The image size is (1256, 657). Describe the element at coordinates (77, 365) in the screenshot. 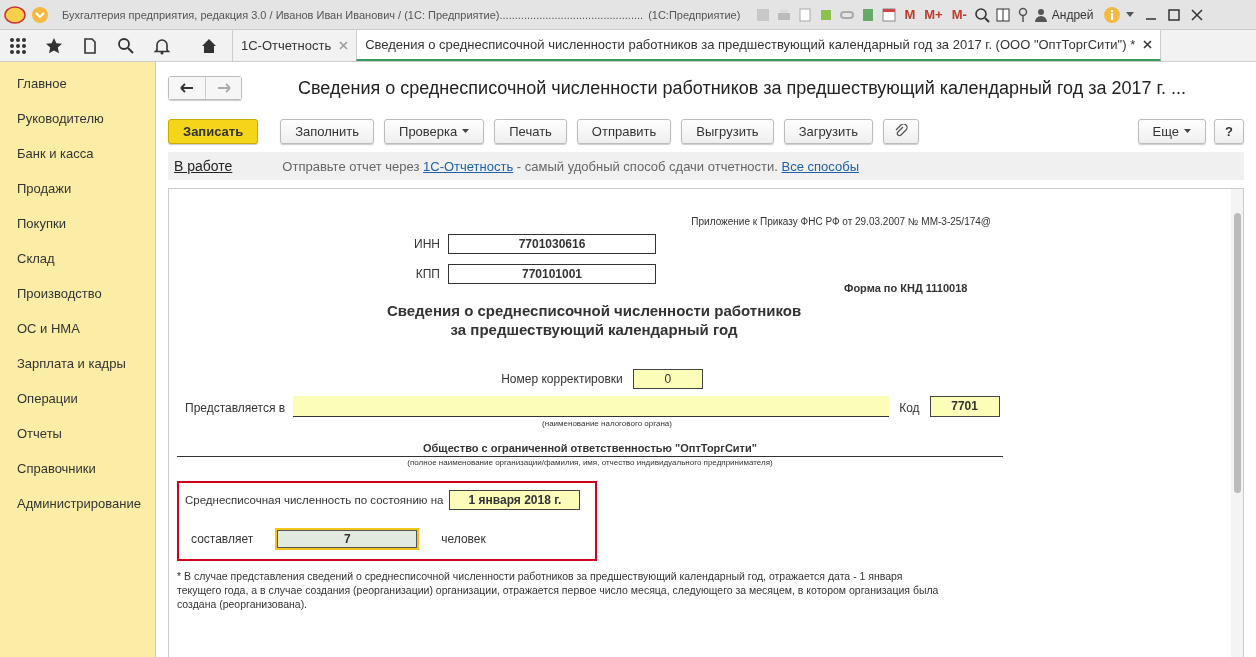

I see `sidebar-item: Зарплата и кадры` at that location.